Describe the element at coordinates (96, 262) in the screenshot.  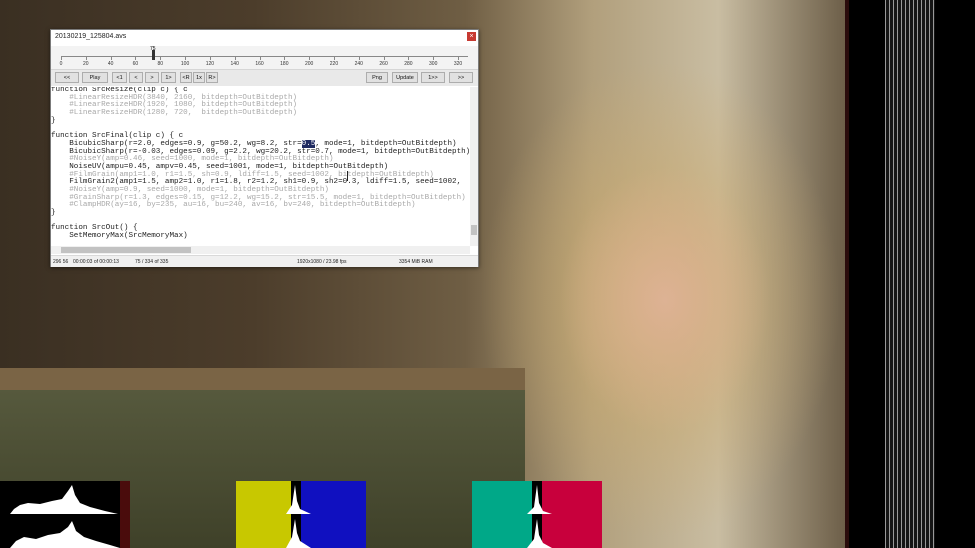
I see `status-time: 00:00:03 of 00:00:13` at that location.